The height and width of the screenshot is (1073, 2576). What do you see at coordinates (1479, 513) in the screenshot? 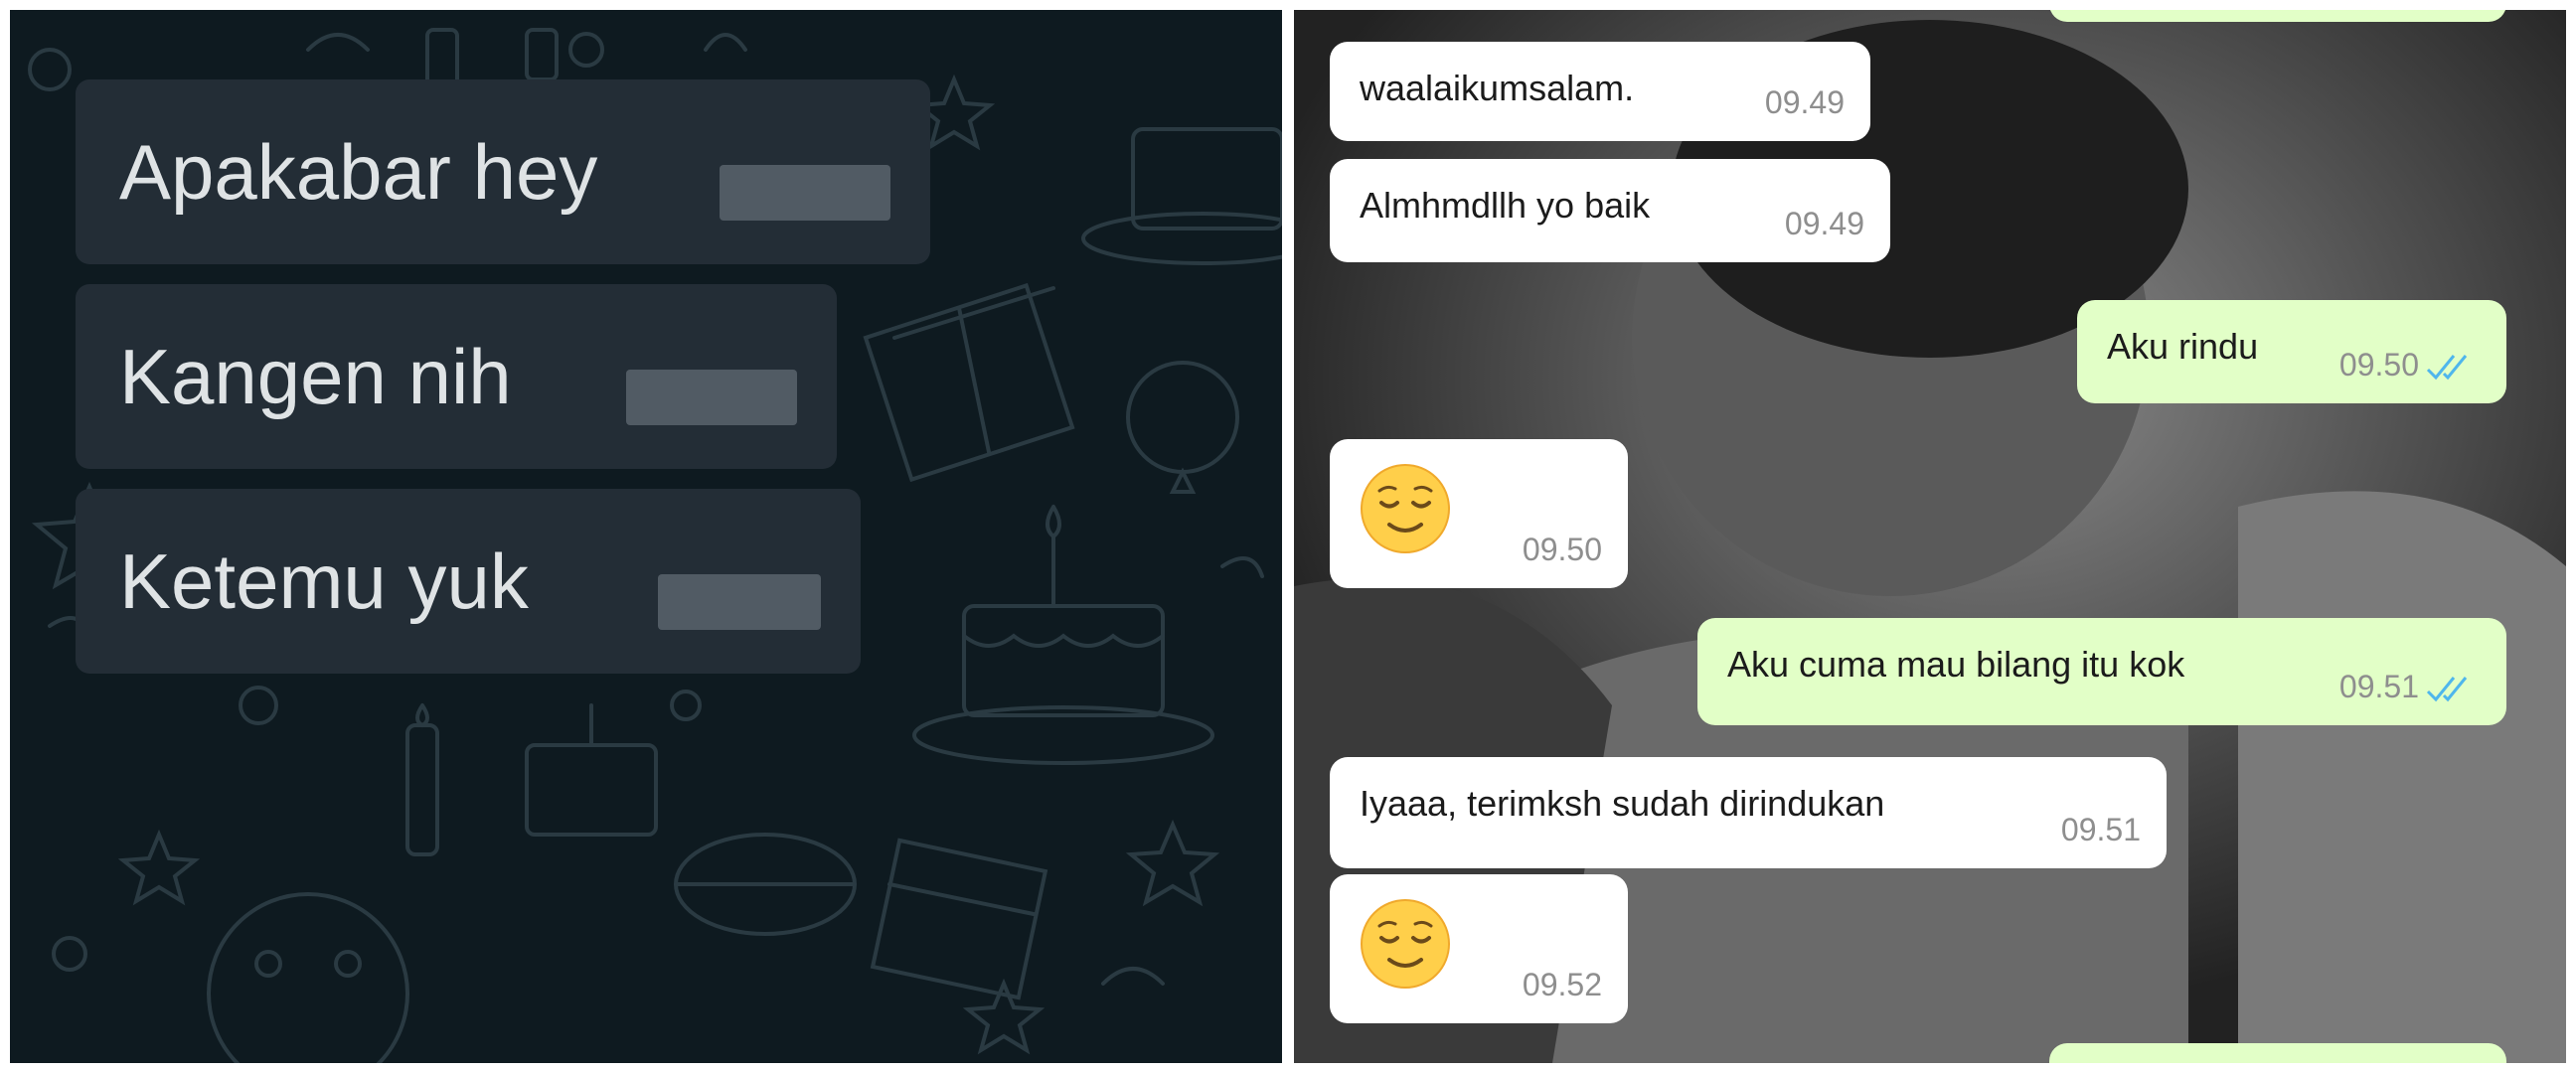
I see `incoming-message-bubble: 09.50` at bounding box center [1479, 513].